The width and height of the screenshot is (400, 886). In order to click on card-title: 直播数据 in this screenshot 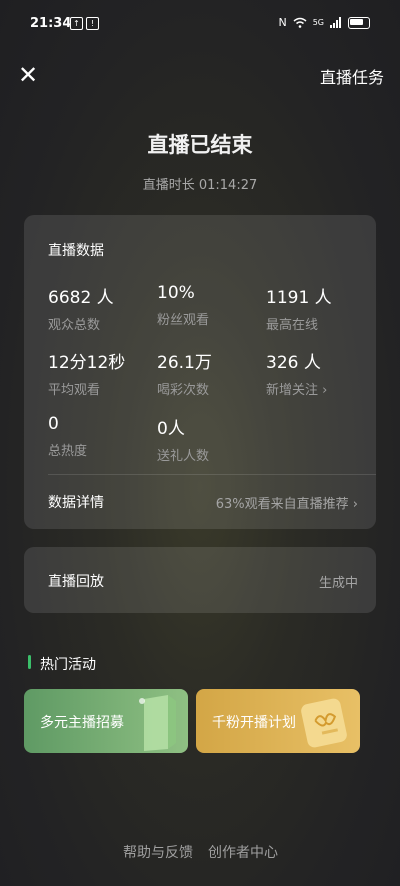, I will do `click(76, 251)`.